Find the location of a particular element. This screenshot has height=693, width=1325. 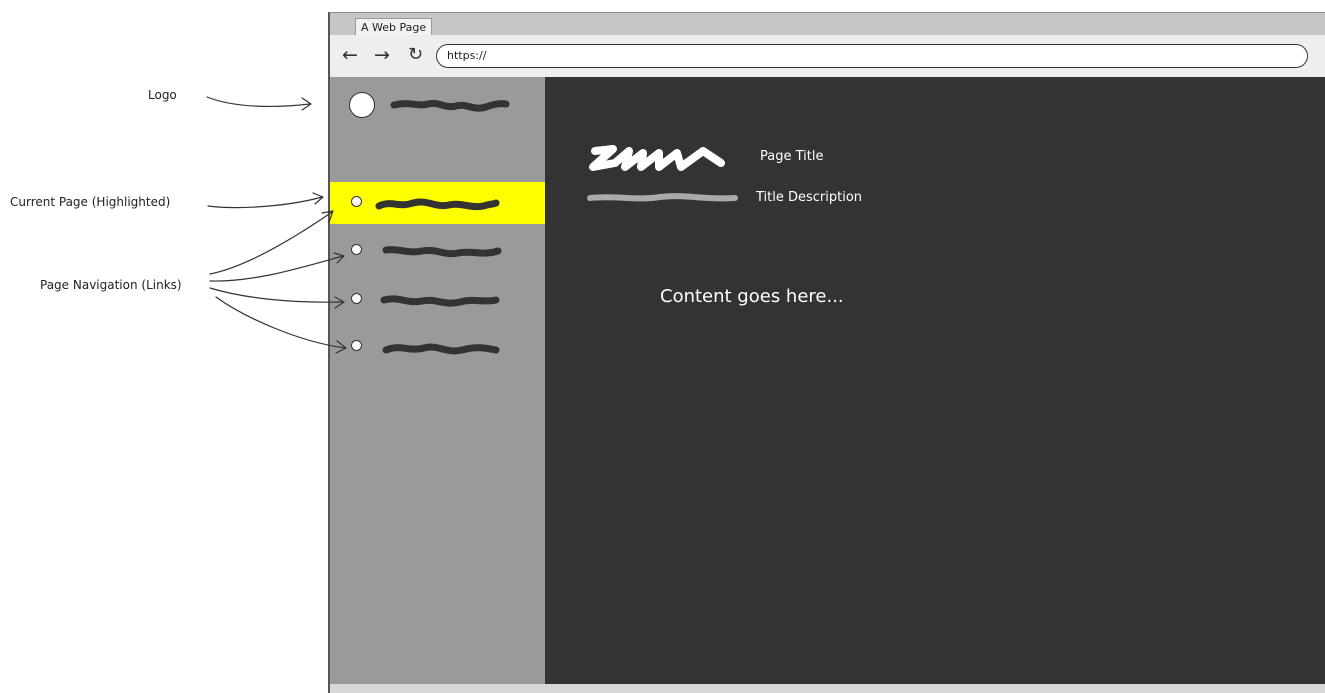

title-description: Title Description is located at coordinates (809, 197).